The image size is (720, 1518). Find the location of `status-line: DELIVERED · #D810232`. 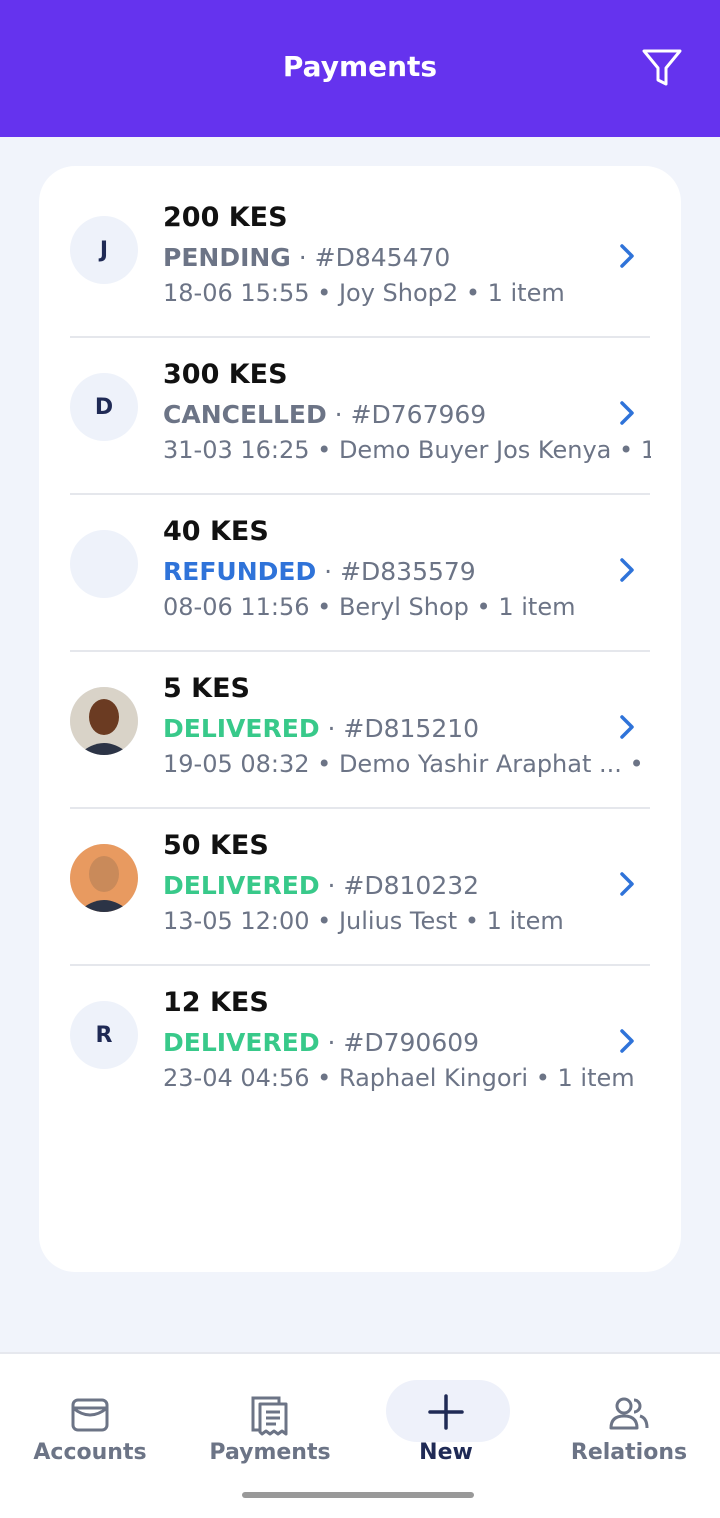

status-line: DELIVERED · #D810232 is located at coordinates (321, 885).